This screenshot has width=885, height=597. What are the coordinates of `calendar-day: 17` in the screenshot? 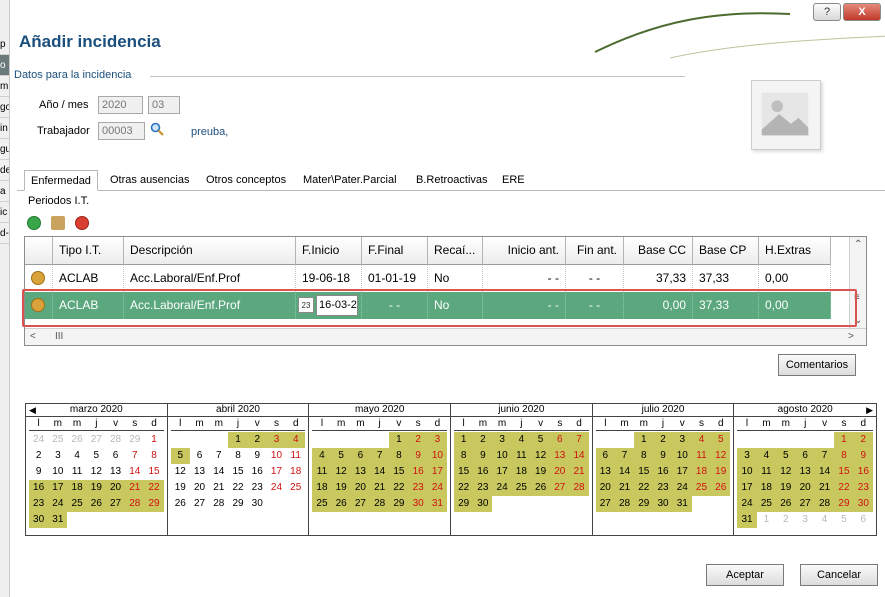 It's located at (276, 472).